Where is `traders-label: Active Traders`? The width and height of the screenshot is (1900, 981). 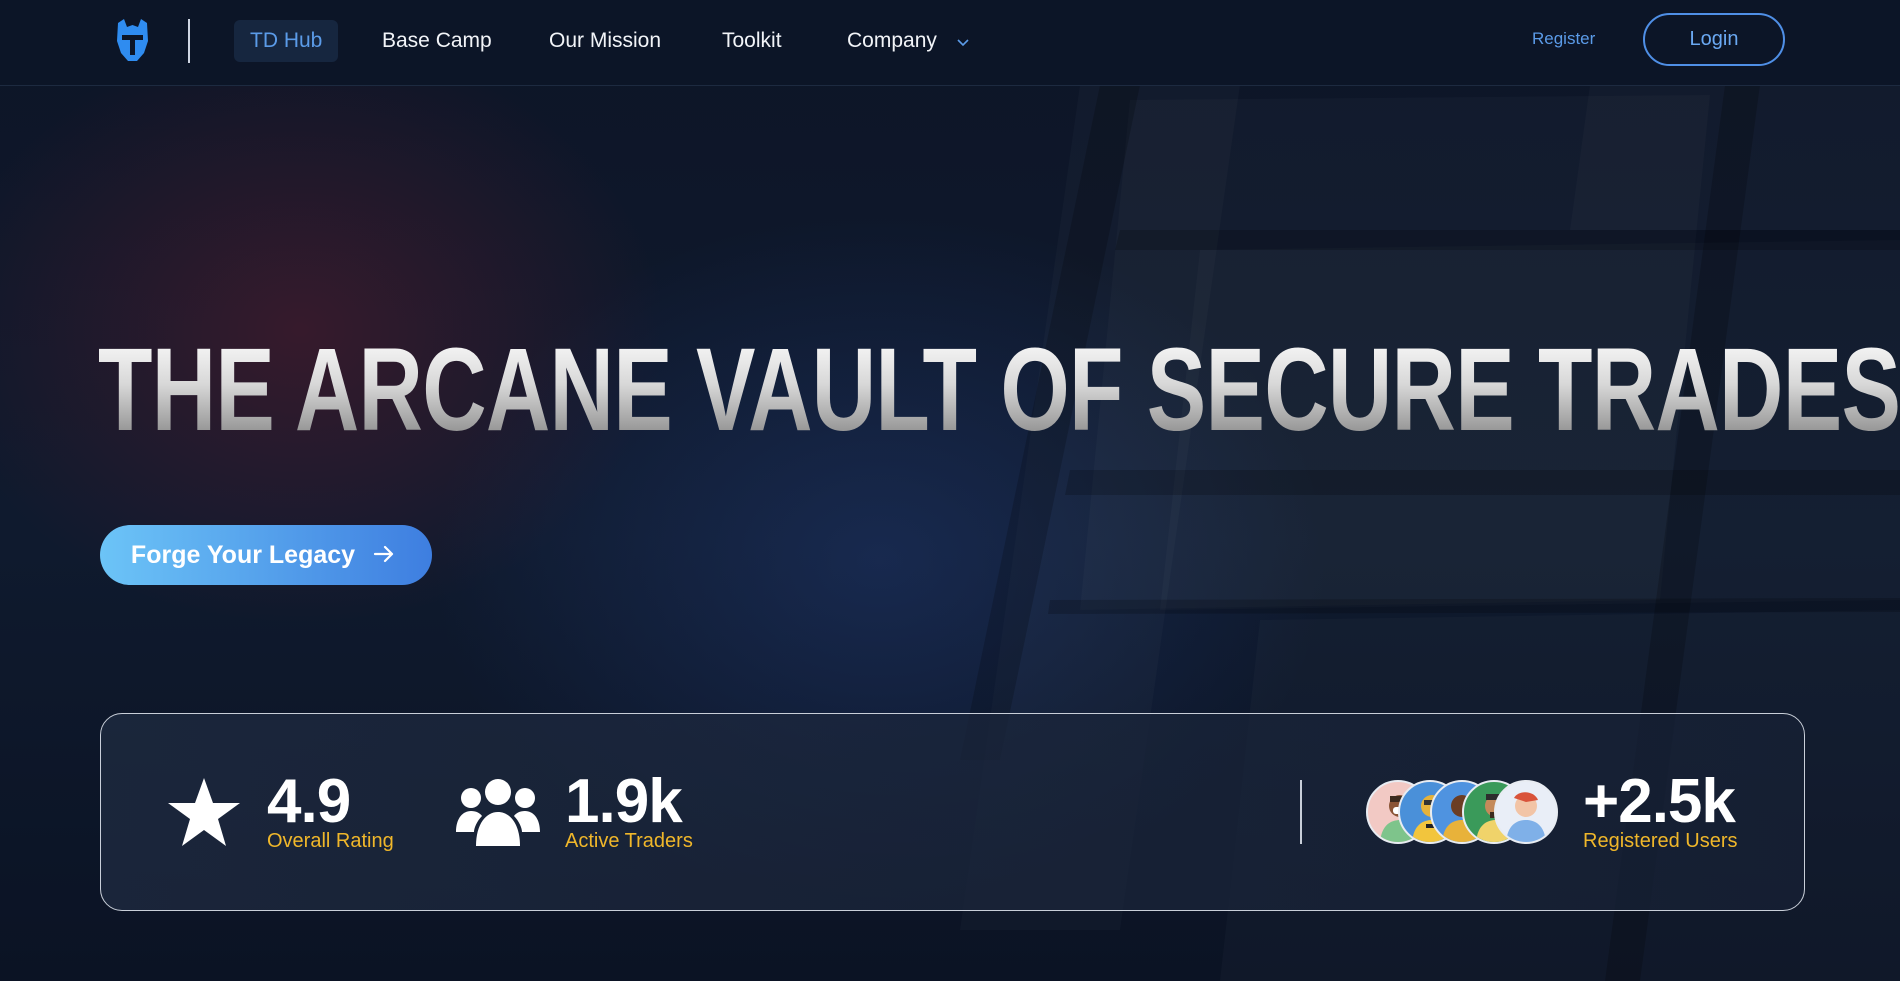 traders-label: Active Traders is located at coordinates (629, 841).